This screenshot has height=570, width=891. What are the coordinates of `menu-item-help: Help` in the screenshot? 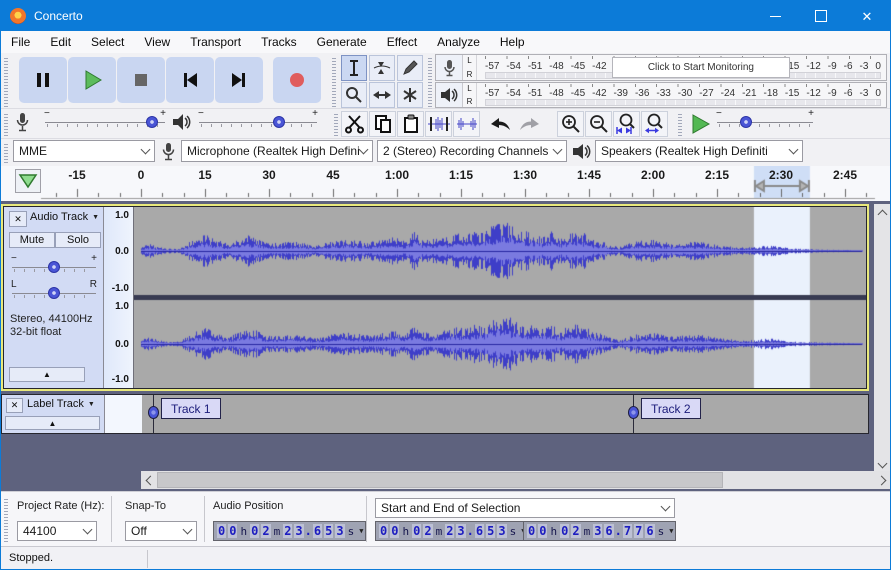 It's located at (512, 42).